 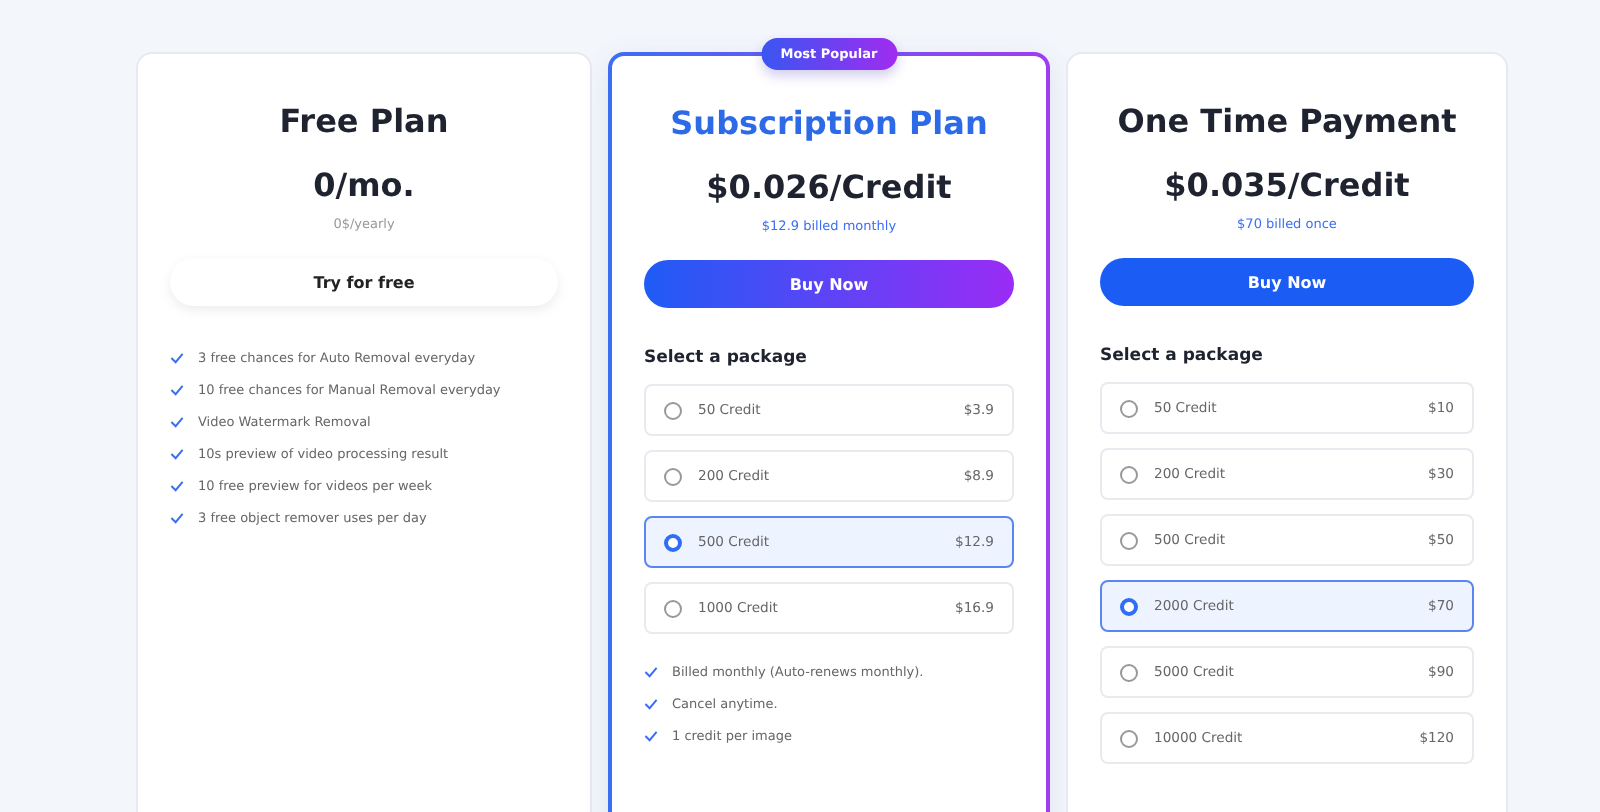 I want to click on plan-price: $0.035/Credit, so click(x=1287, y=185).